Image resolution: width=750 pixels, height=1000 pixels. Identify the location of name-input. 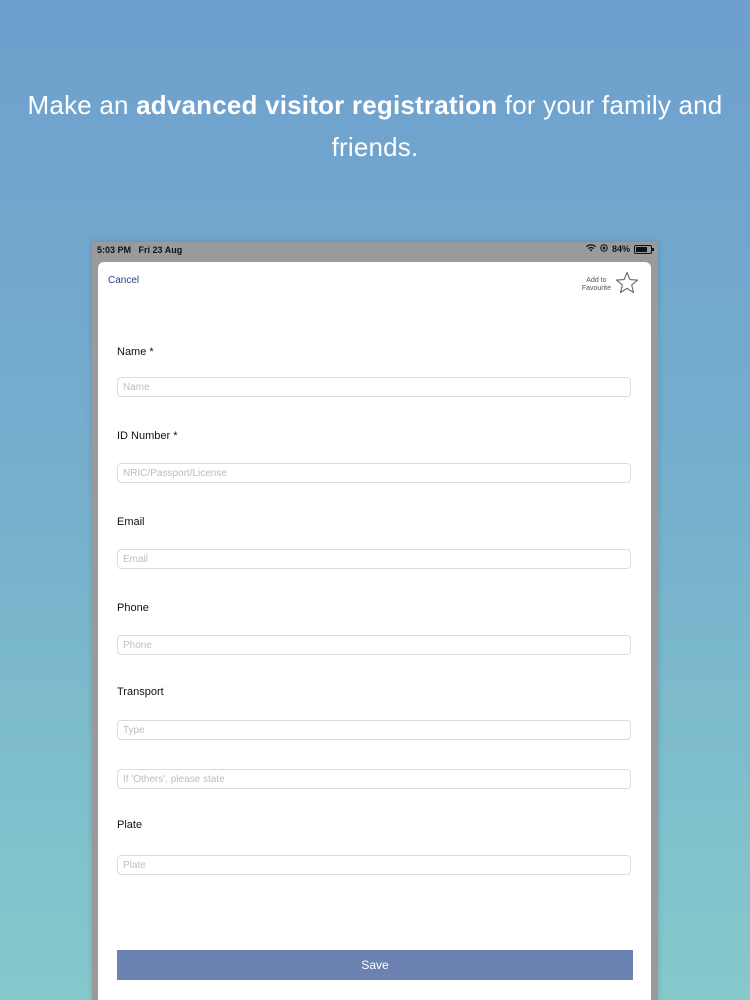
(374, 387).